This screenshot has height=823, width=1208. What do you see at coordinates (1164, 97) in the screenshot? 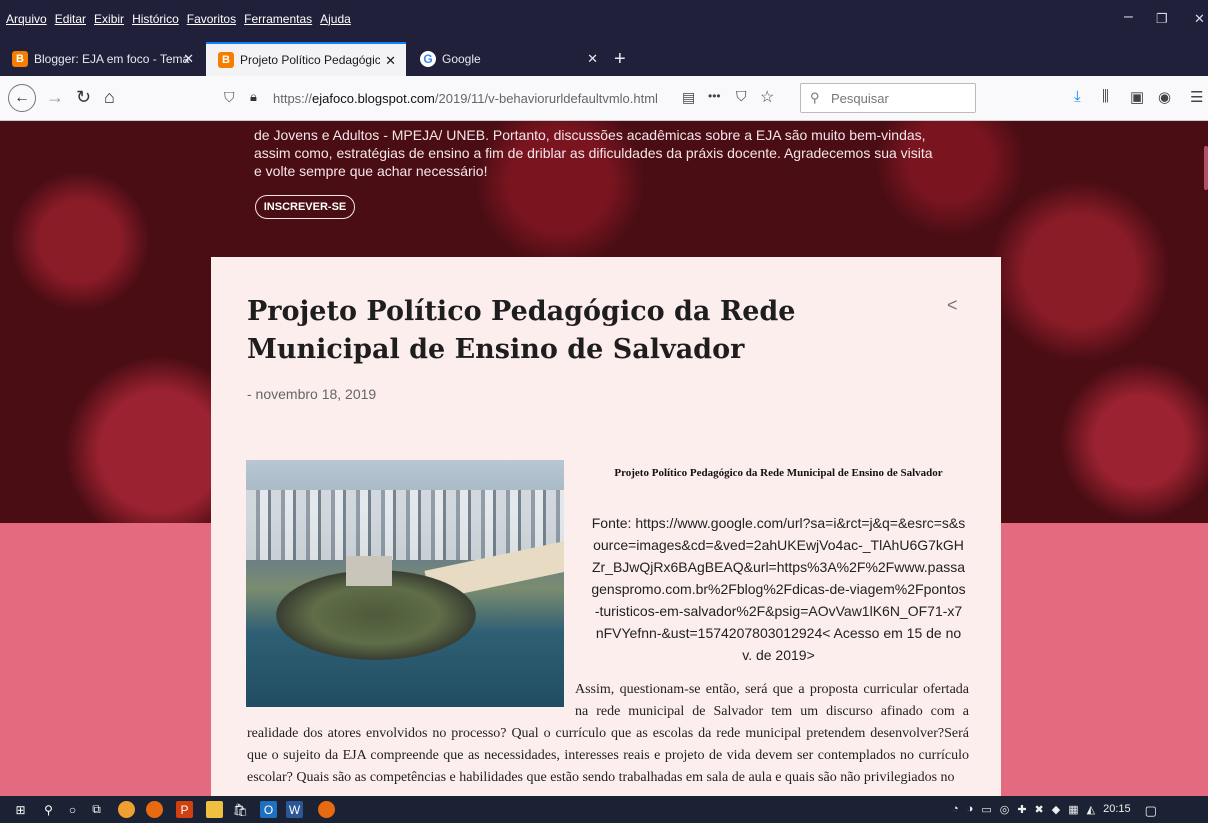
I see `account-icon: ◉` at bounding box center [1164, 97].